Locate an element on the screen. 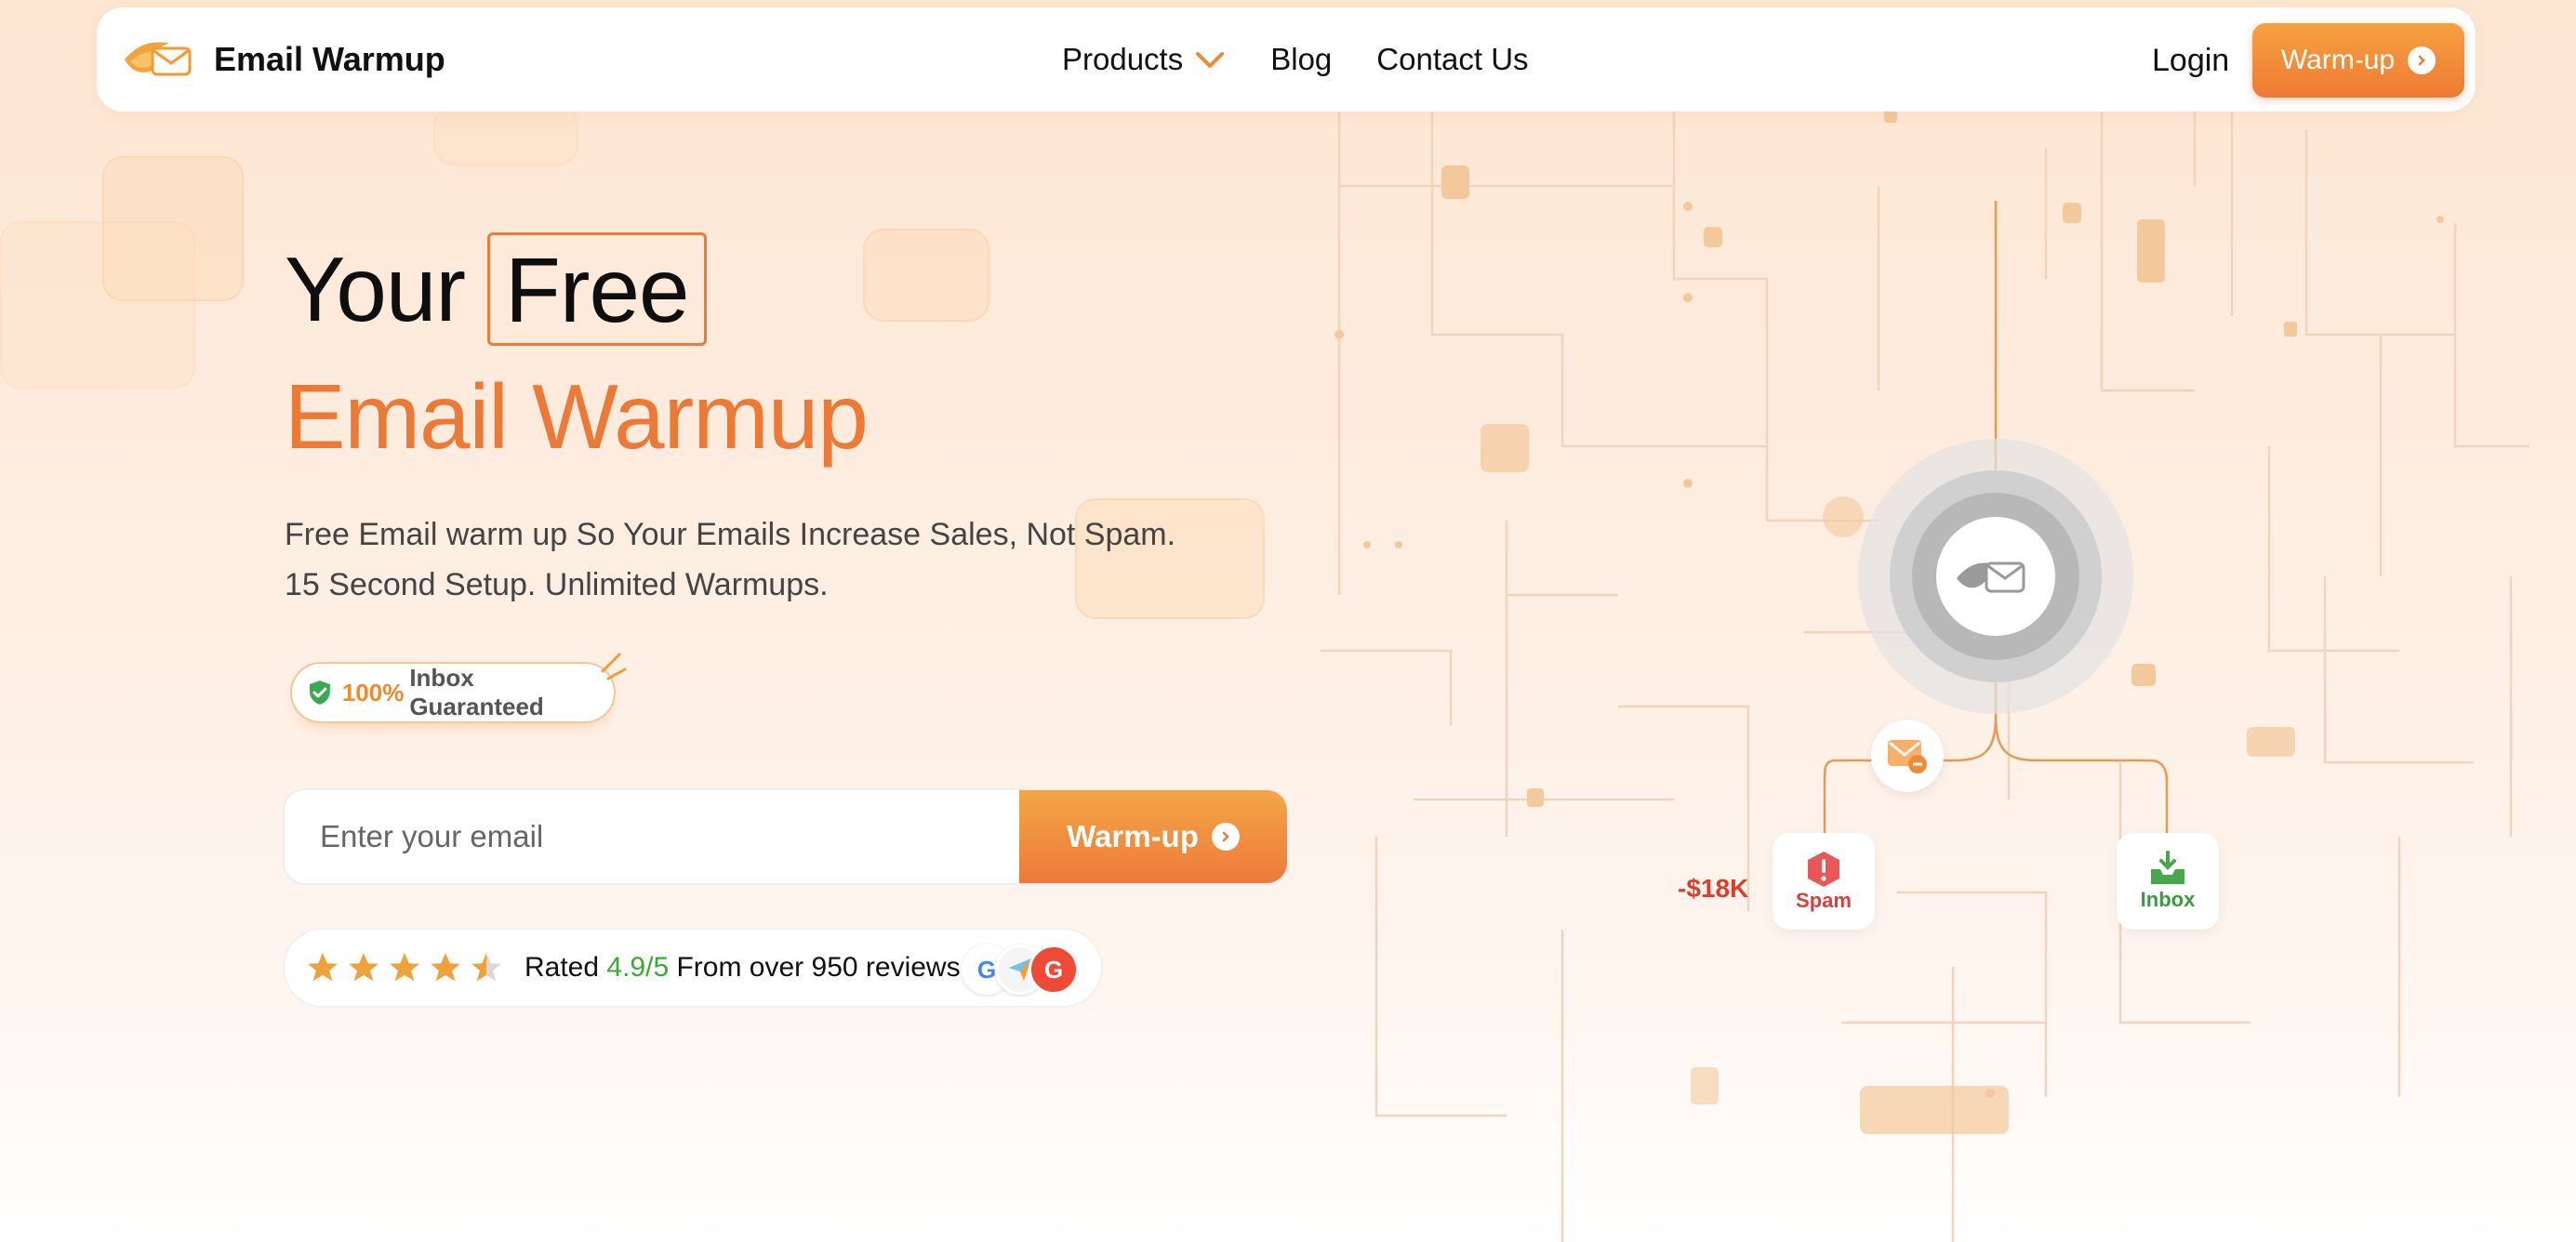  rating-prefix: Rated is located at coordinates (562, 967).